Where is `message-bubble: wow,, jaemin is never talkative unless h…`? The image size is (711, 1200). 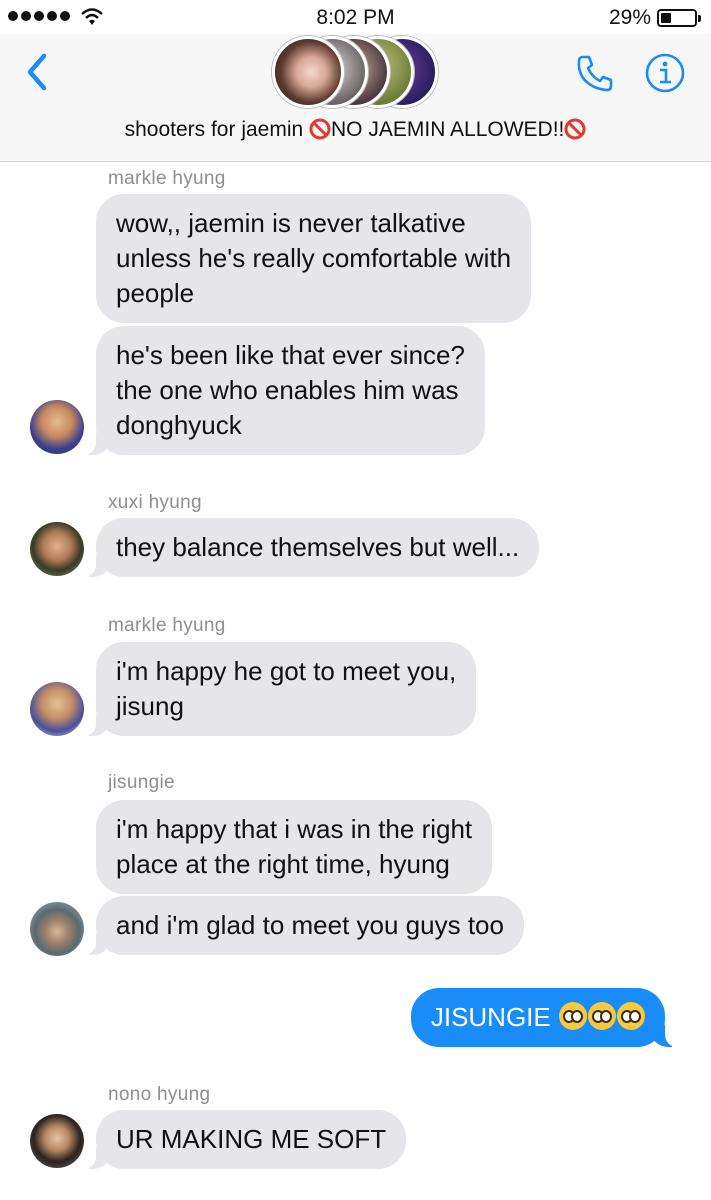
message-bubble: wow,, jaemin is never talkative unless h… is located at coordinates (314, 258).